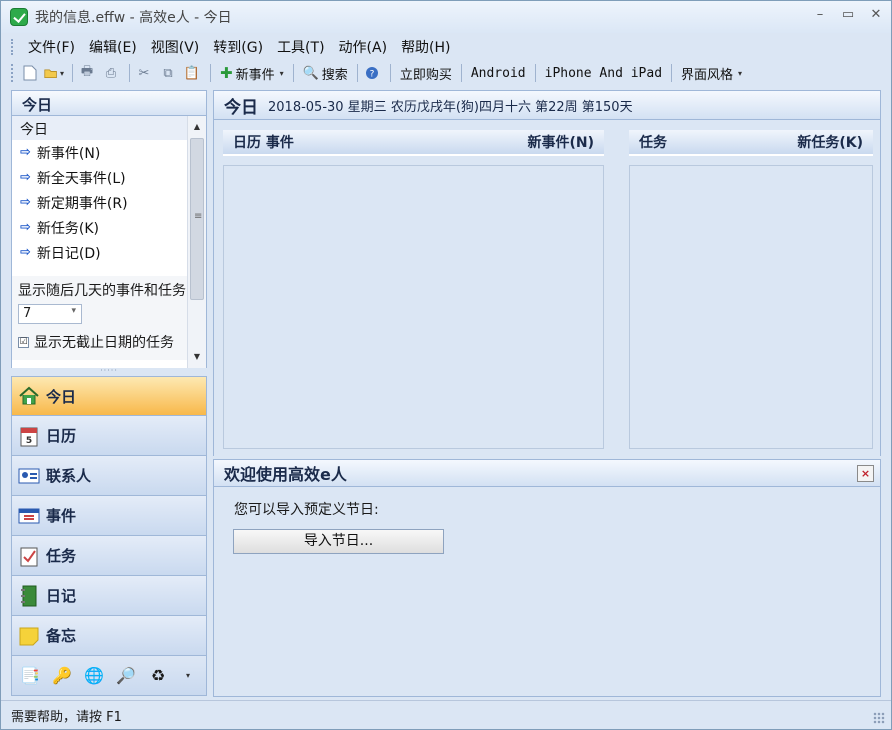 This screenshot has height=730, width=892. I want to click on page-title: 今日, so click(241, 107).